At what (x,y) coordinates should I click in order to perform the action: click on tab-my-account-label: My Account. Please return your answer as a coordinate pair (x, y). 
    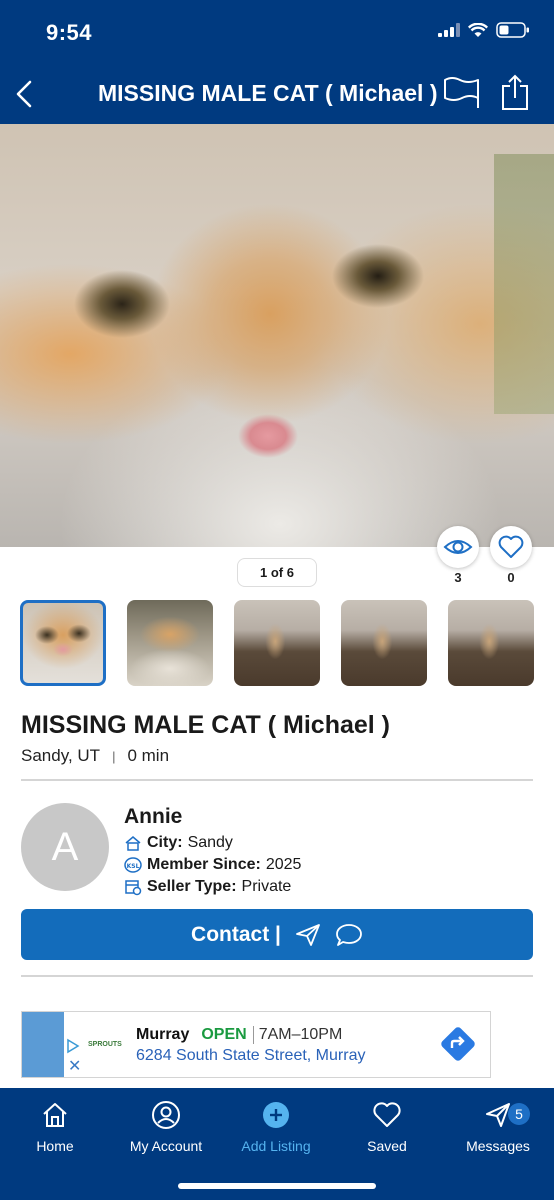
    Looking at the image, I should click on (166, 1146).